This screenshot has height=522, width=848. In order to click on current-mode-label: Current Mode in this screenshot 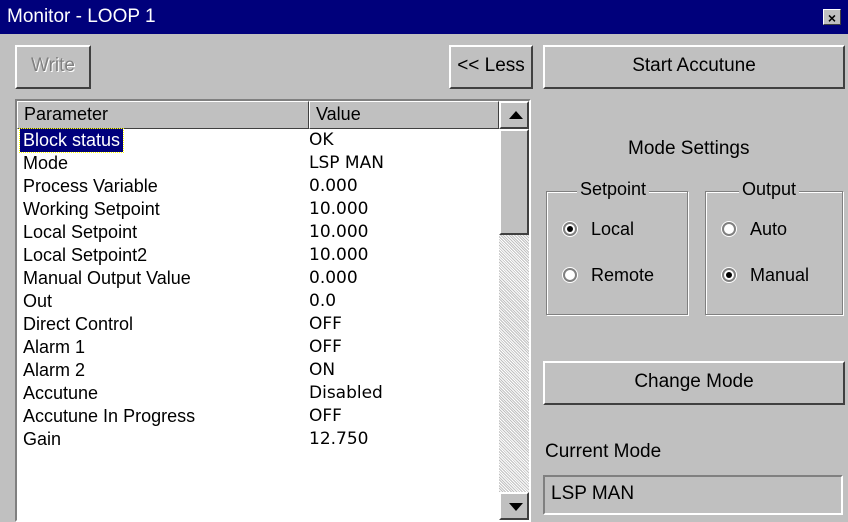, I will do `click(603, 451)`.